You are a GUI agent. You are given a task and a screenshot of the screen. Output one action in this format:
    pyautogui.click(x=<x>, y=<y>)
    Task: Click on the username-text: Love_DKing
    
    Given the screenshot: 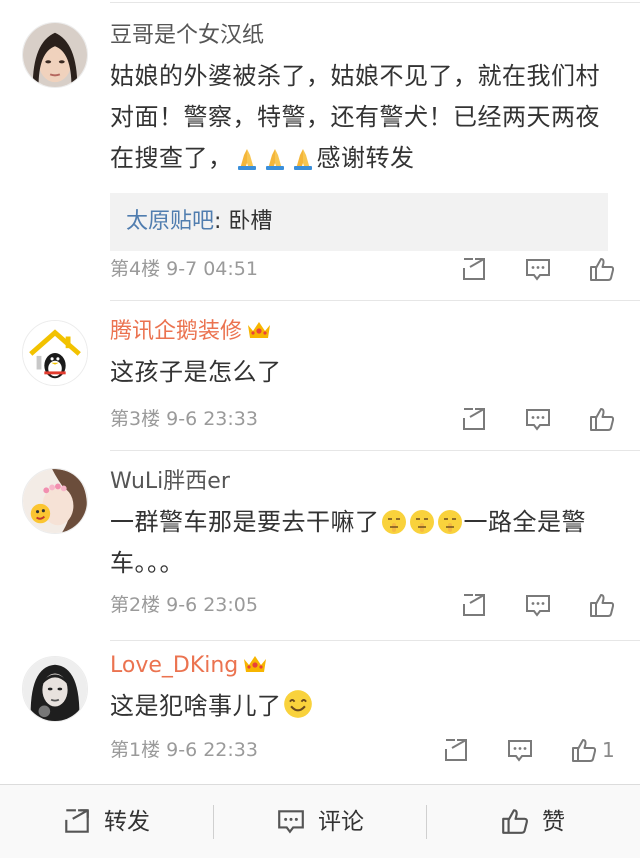 What is the action you would take?
    pyautogui.click(x=174, y=665)
    